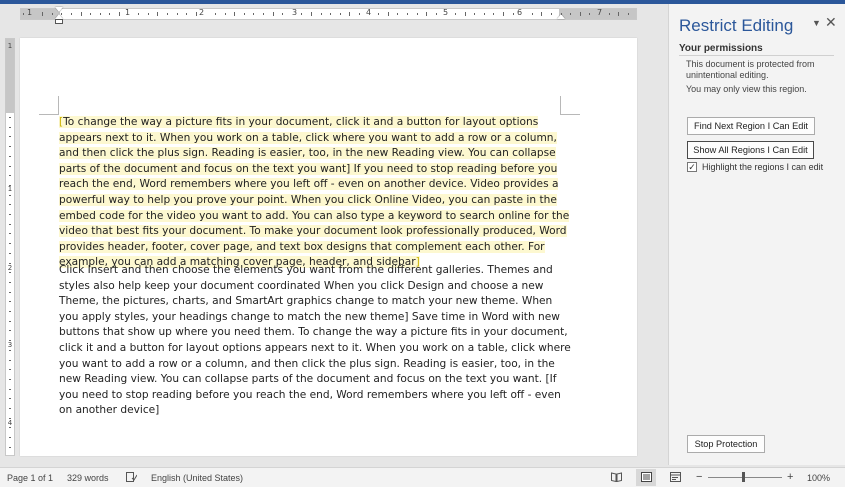 The width and height of the screenshot is (845, 487). Describe the element at coordinates (10, 247) in the screenshot. I see `vertical-ruler: 1 1 2 3 4` at that location.